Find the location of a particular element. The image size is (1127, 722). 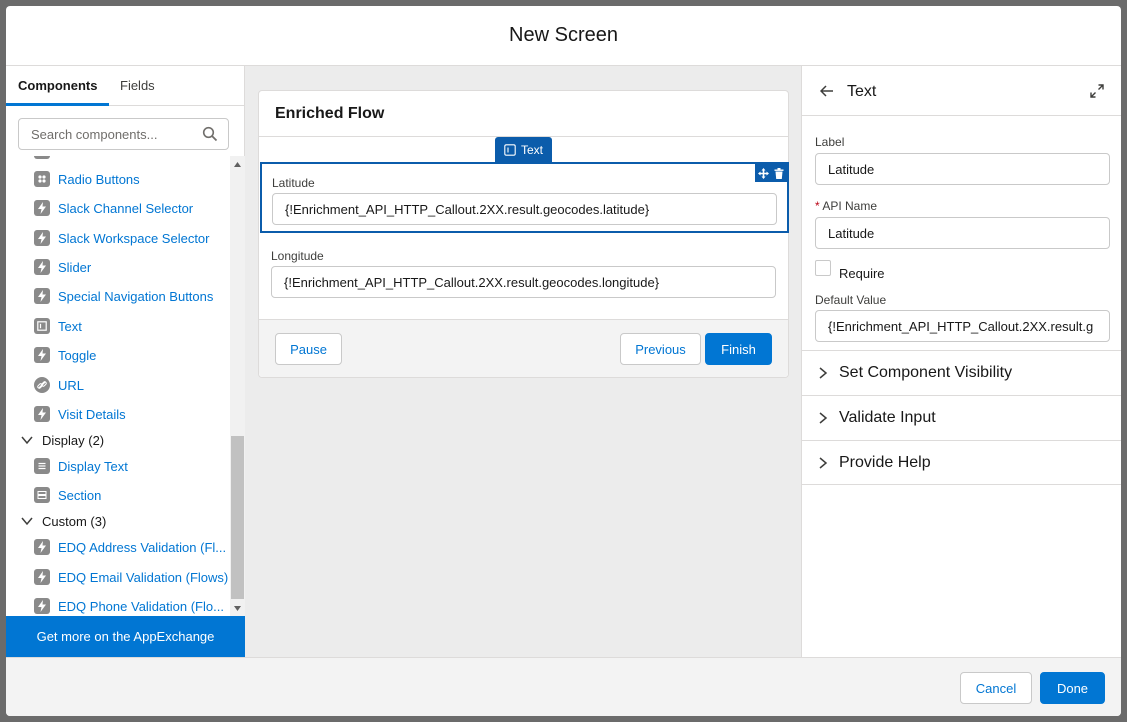

component-radio-buttons: Radio Buttons is located at coordinates (118, 179).